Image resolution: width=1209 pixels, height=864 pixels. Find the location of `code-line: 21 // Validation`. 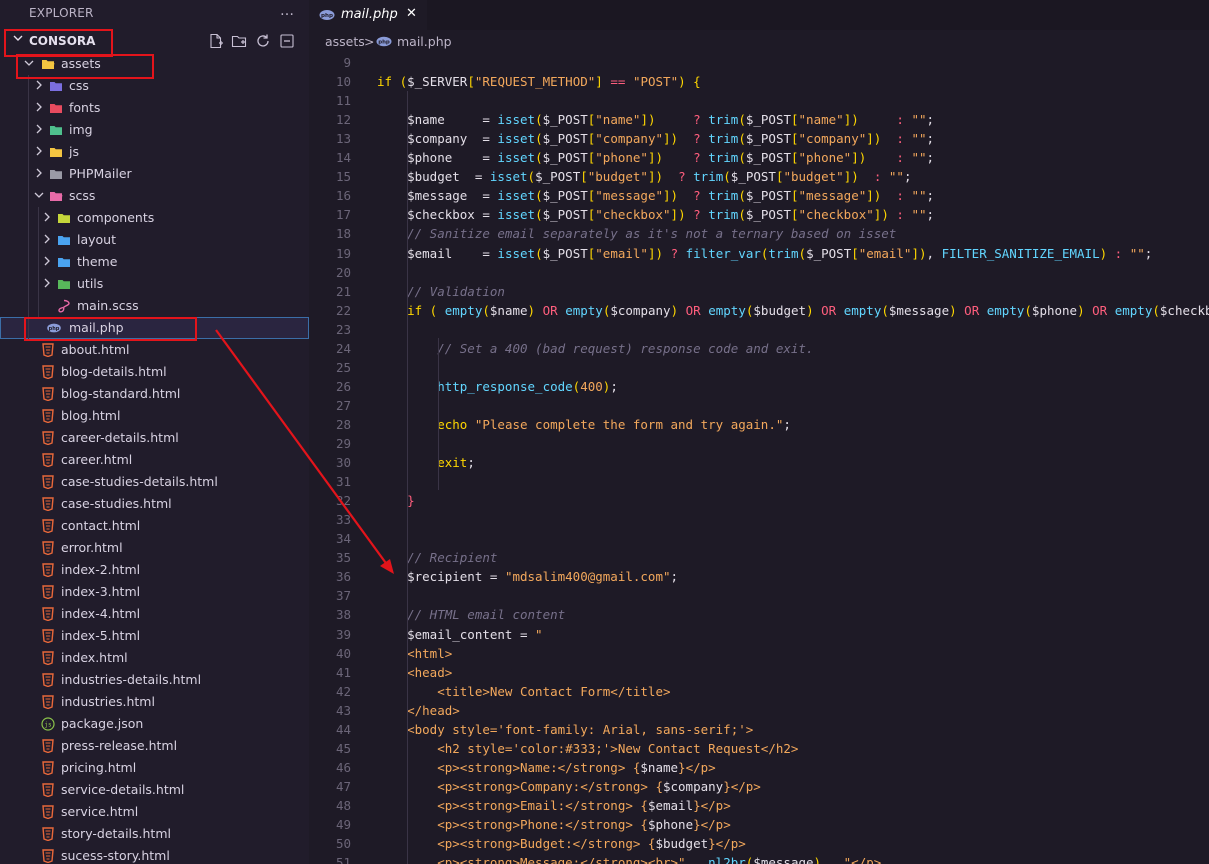

code-line: 21 // Validation is located at coordinates (759, 291).